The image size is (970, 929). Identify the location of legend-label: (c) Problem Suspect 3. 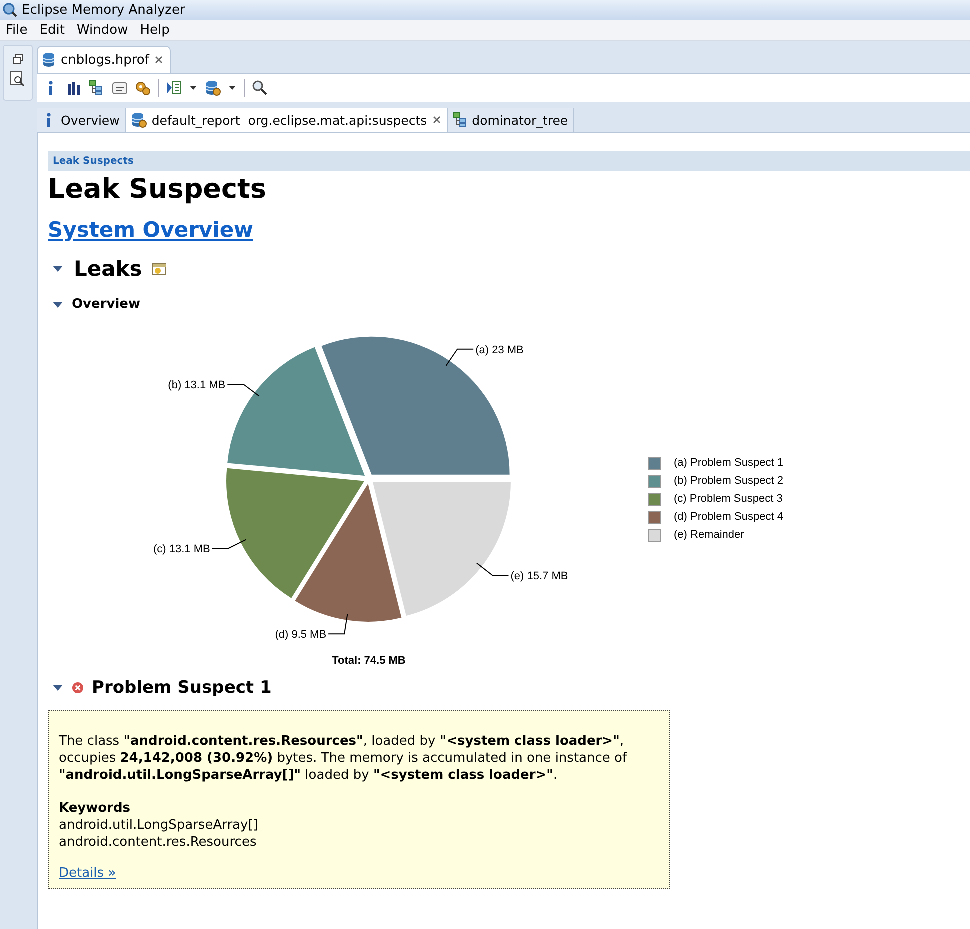
(728, 499).